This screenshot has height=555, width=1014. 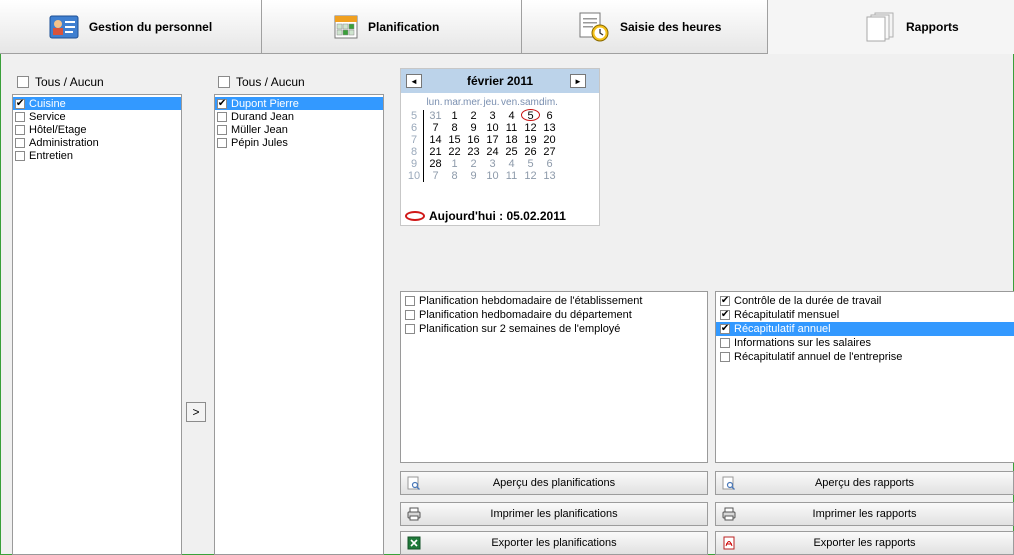 I want to click on calendar-day: 20, so click(x=549, y=140).